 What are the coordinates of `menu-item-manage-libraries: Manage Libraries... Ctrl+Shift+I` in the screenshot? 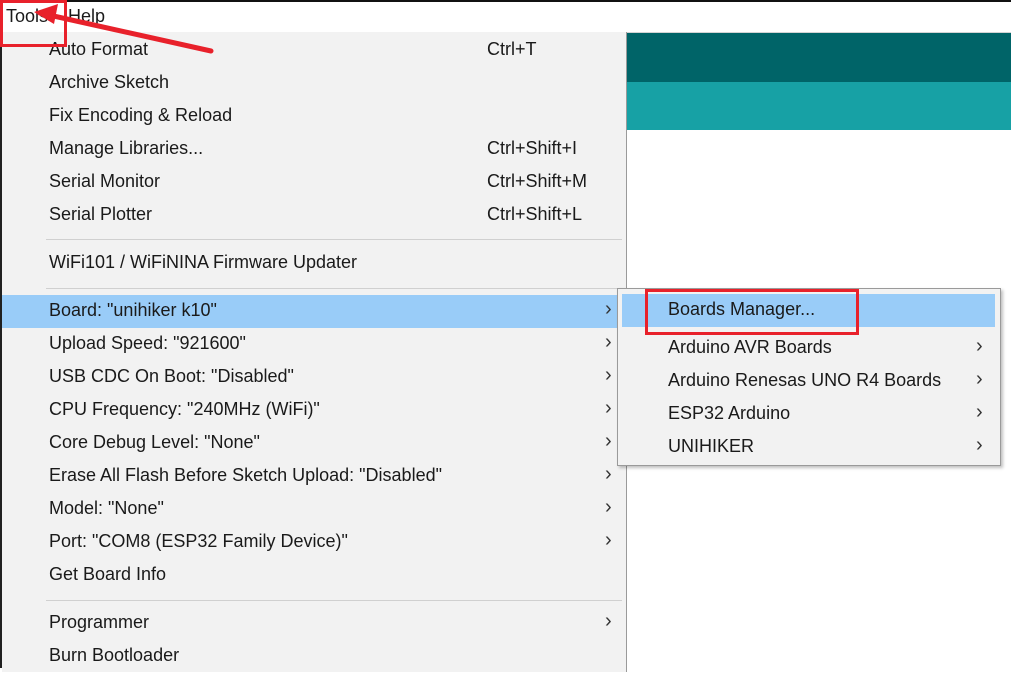 It's located at (314, 149).